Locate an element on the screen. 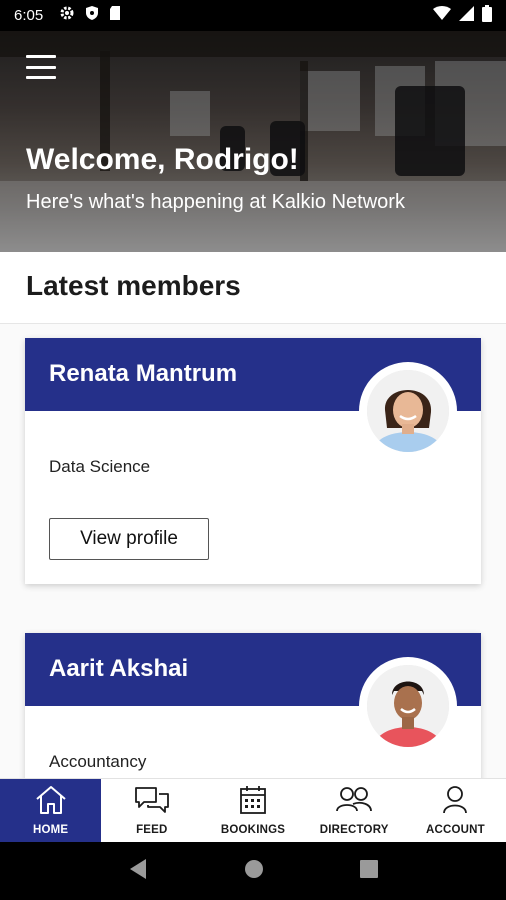  section-title: Latest members is located at coordinates (133, 285).